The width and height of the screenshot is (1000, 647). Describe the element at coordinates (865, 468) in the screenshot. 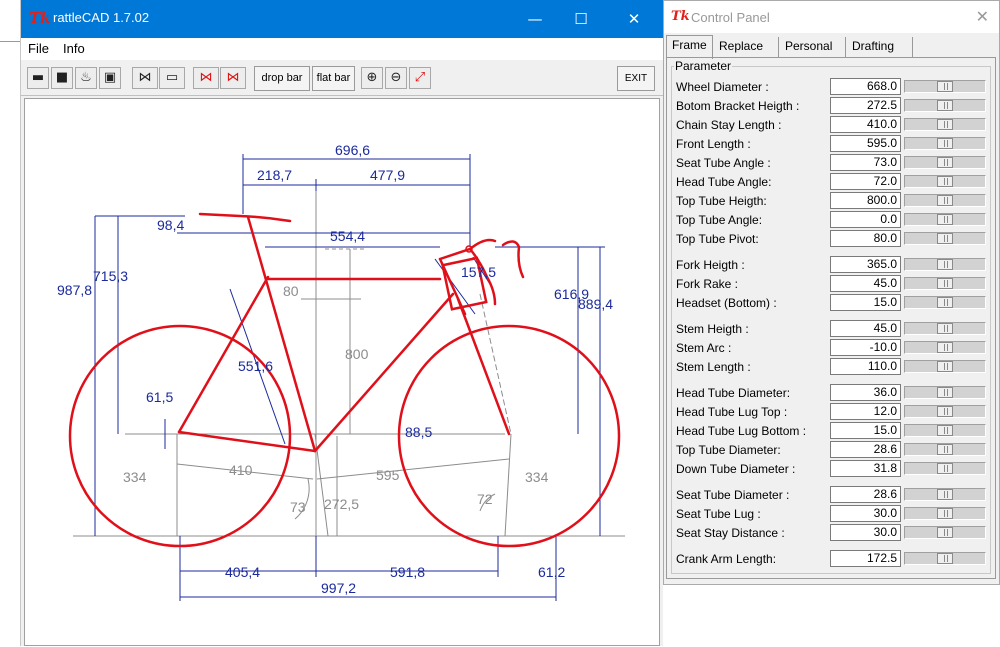

I see `parameter-value-field: 31.8` at that location.